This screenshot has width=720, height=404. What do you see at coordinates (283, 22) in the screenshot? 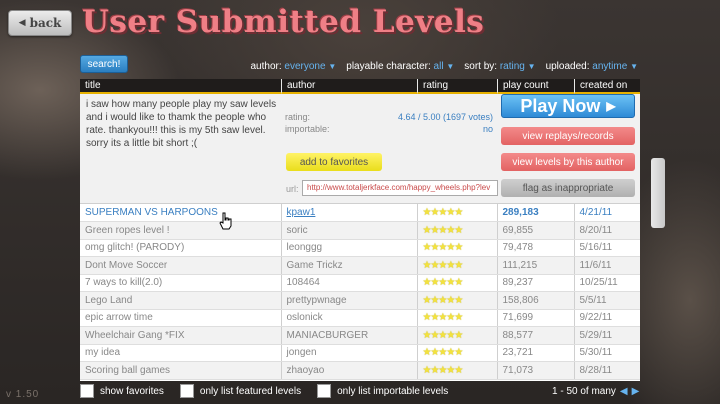
I see `page-title: User Submitted Levels` at bounding box center [283, 22].